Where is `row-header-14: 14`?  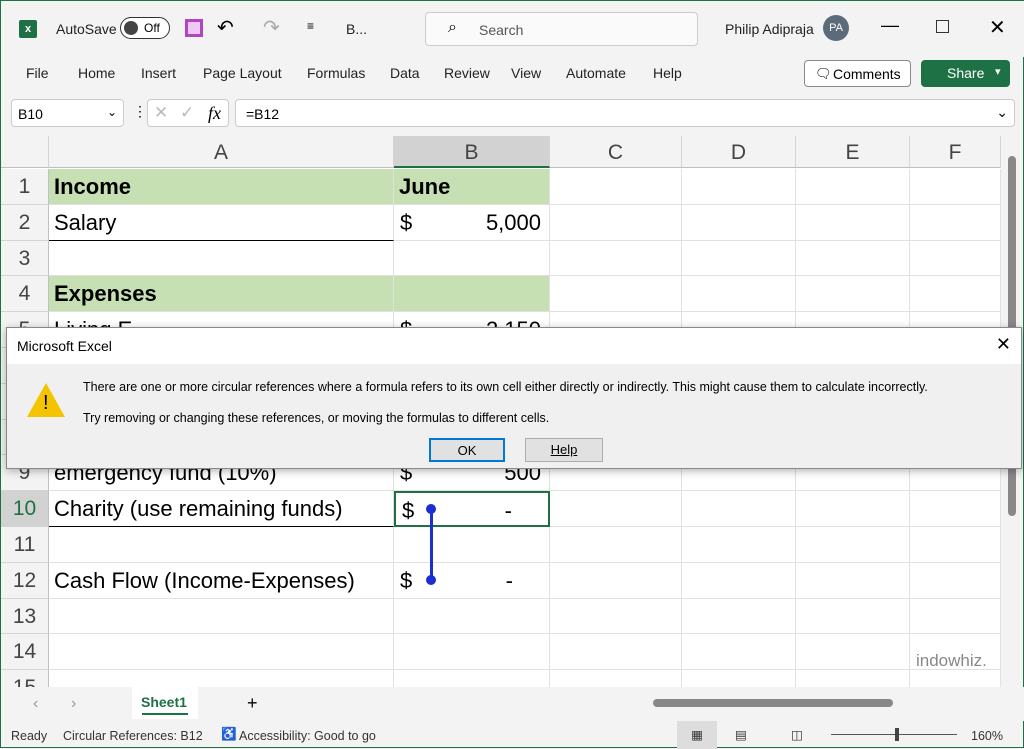
row-header-14: 14 is located at coordinates (25, 652).